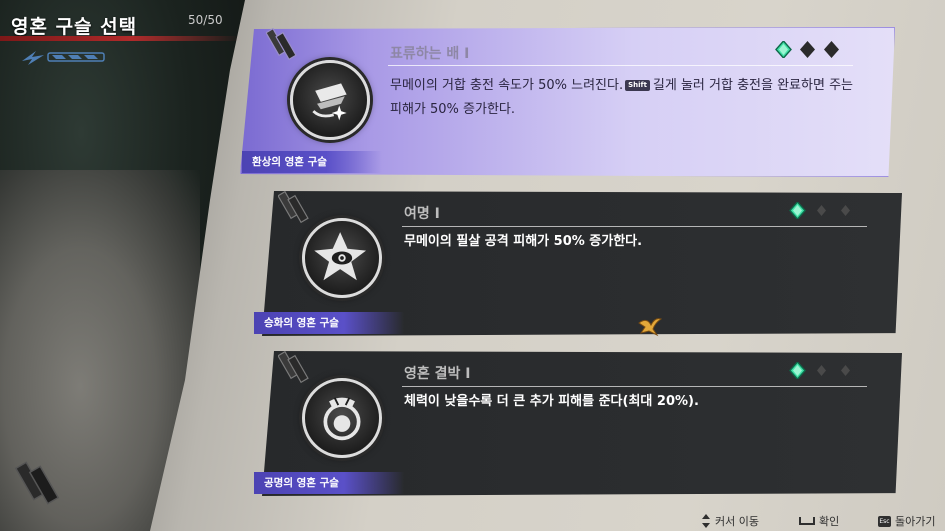  I want to click on orb-title: 표류하는 배 I, so click(430, 54).